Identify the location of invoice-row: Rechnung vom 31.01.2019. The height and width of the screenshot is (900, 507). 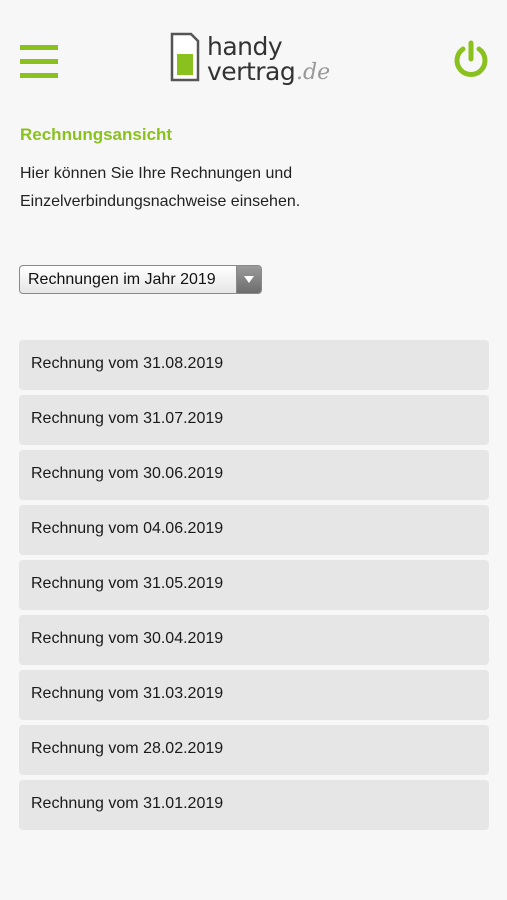
(254, 805).